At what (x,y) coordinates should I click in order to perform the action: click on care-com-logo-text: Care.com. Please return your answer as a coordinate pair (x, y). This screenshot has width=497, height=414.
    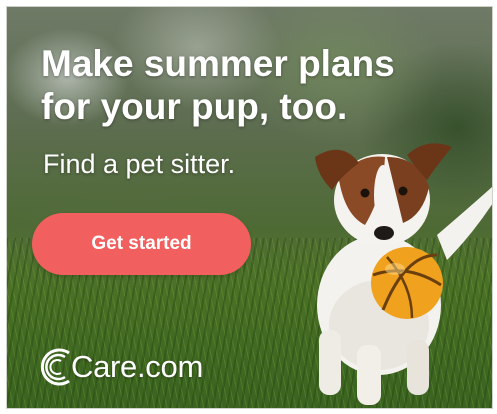
    Looking at the image, I should click on (137, 366).